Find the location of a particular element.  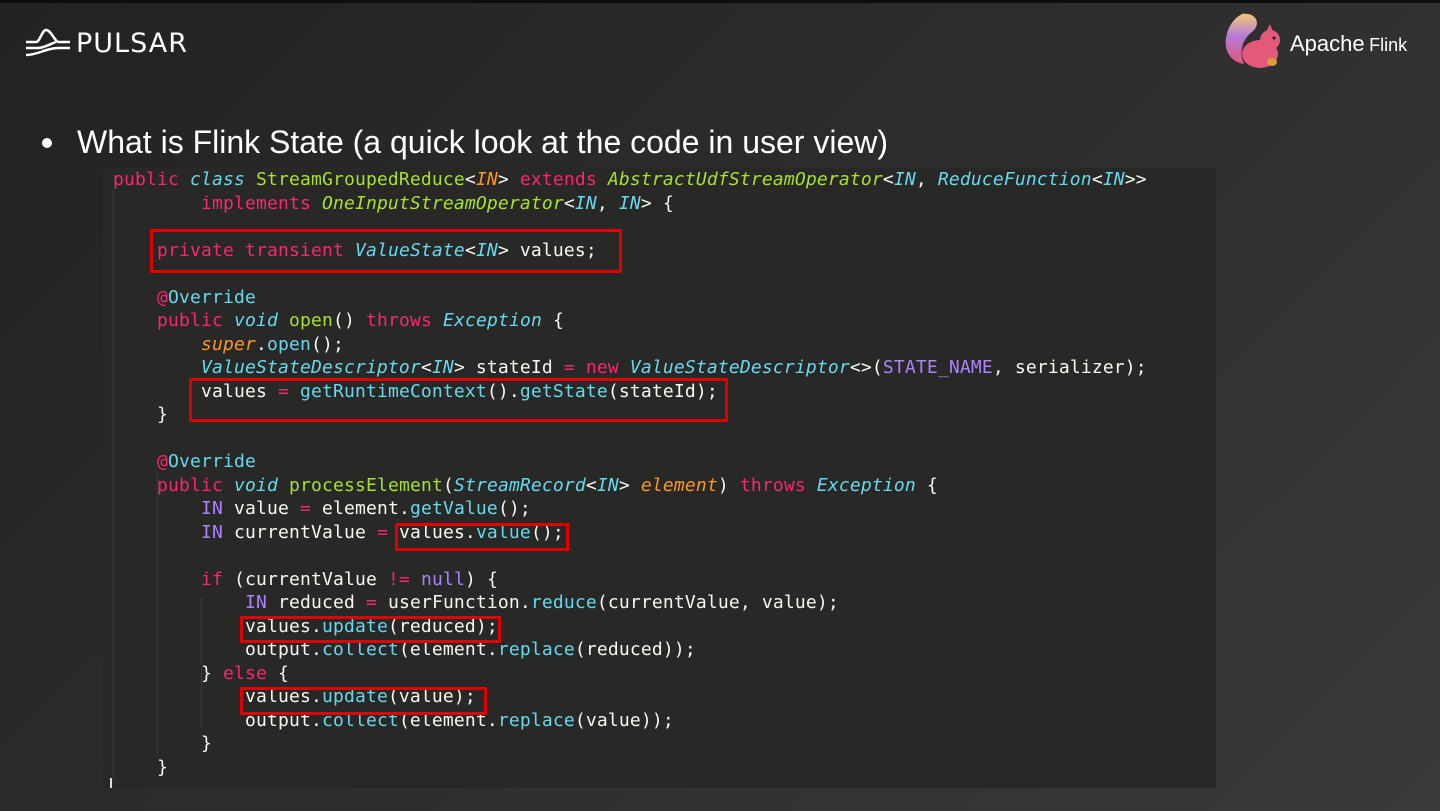

code-token: extends is located at coordinates (563, 179).